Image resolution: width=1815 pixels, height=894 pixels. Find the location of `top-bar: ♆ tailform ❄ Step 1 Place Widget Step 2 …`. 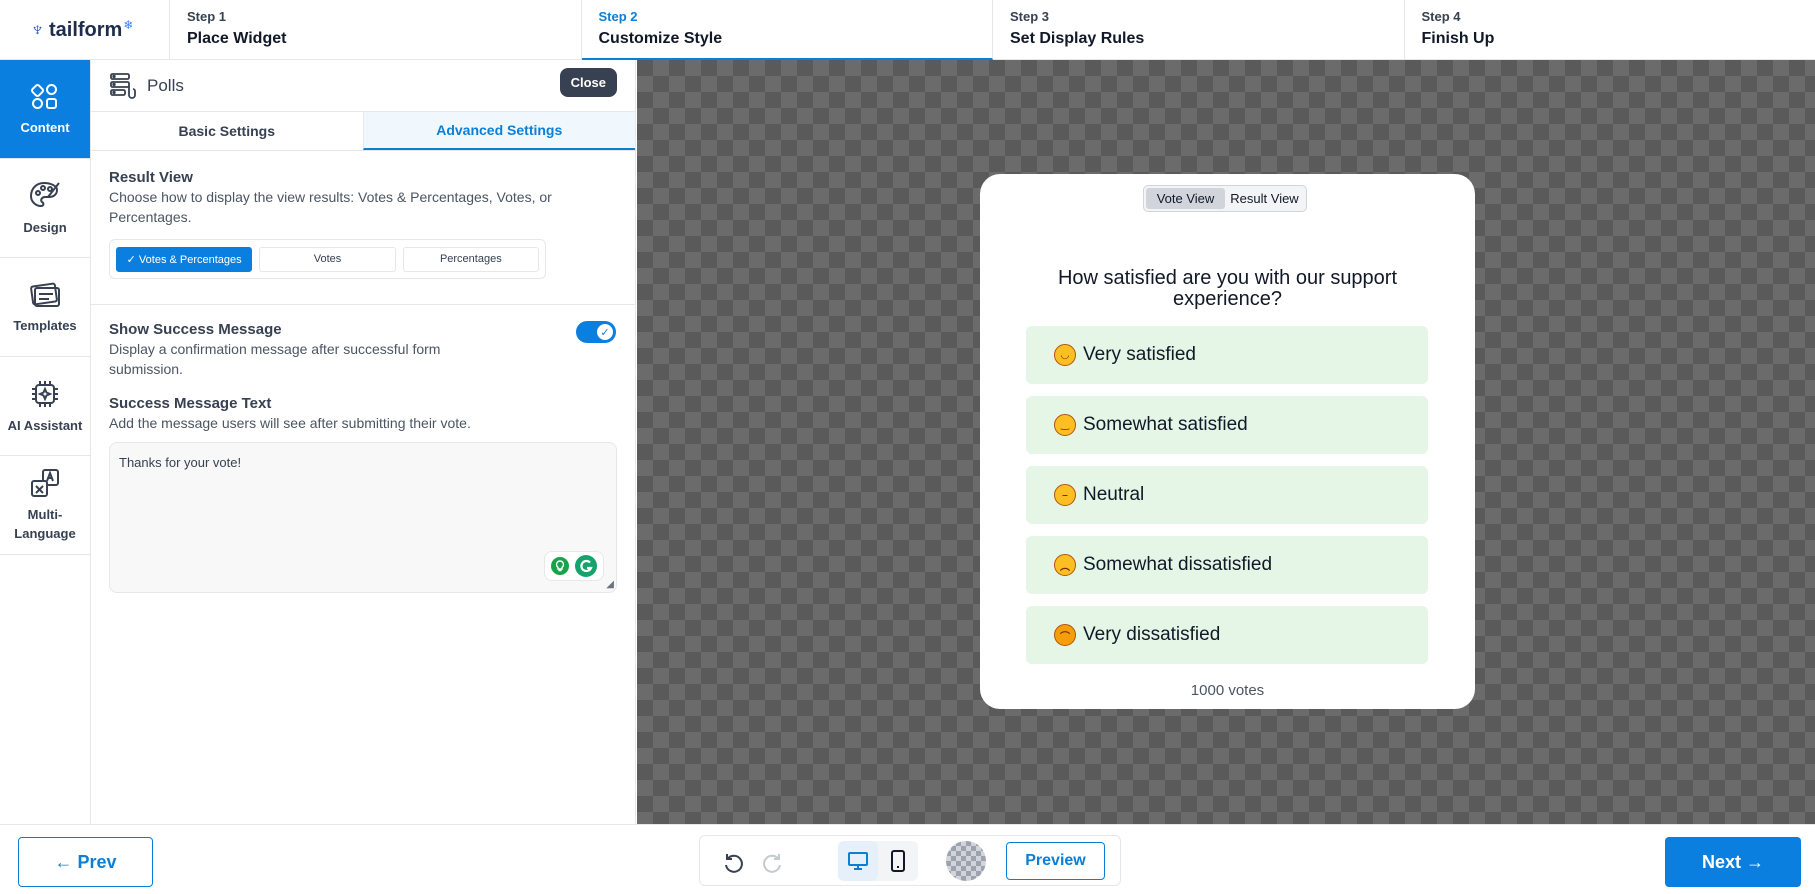

top-bar: ♆ tailform ❄ Step 1 Place Widget Step 2 … is located at coordinates (907, 30).